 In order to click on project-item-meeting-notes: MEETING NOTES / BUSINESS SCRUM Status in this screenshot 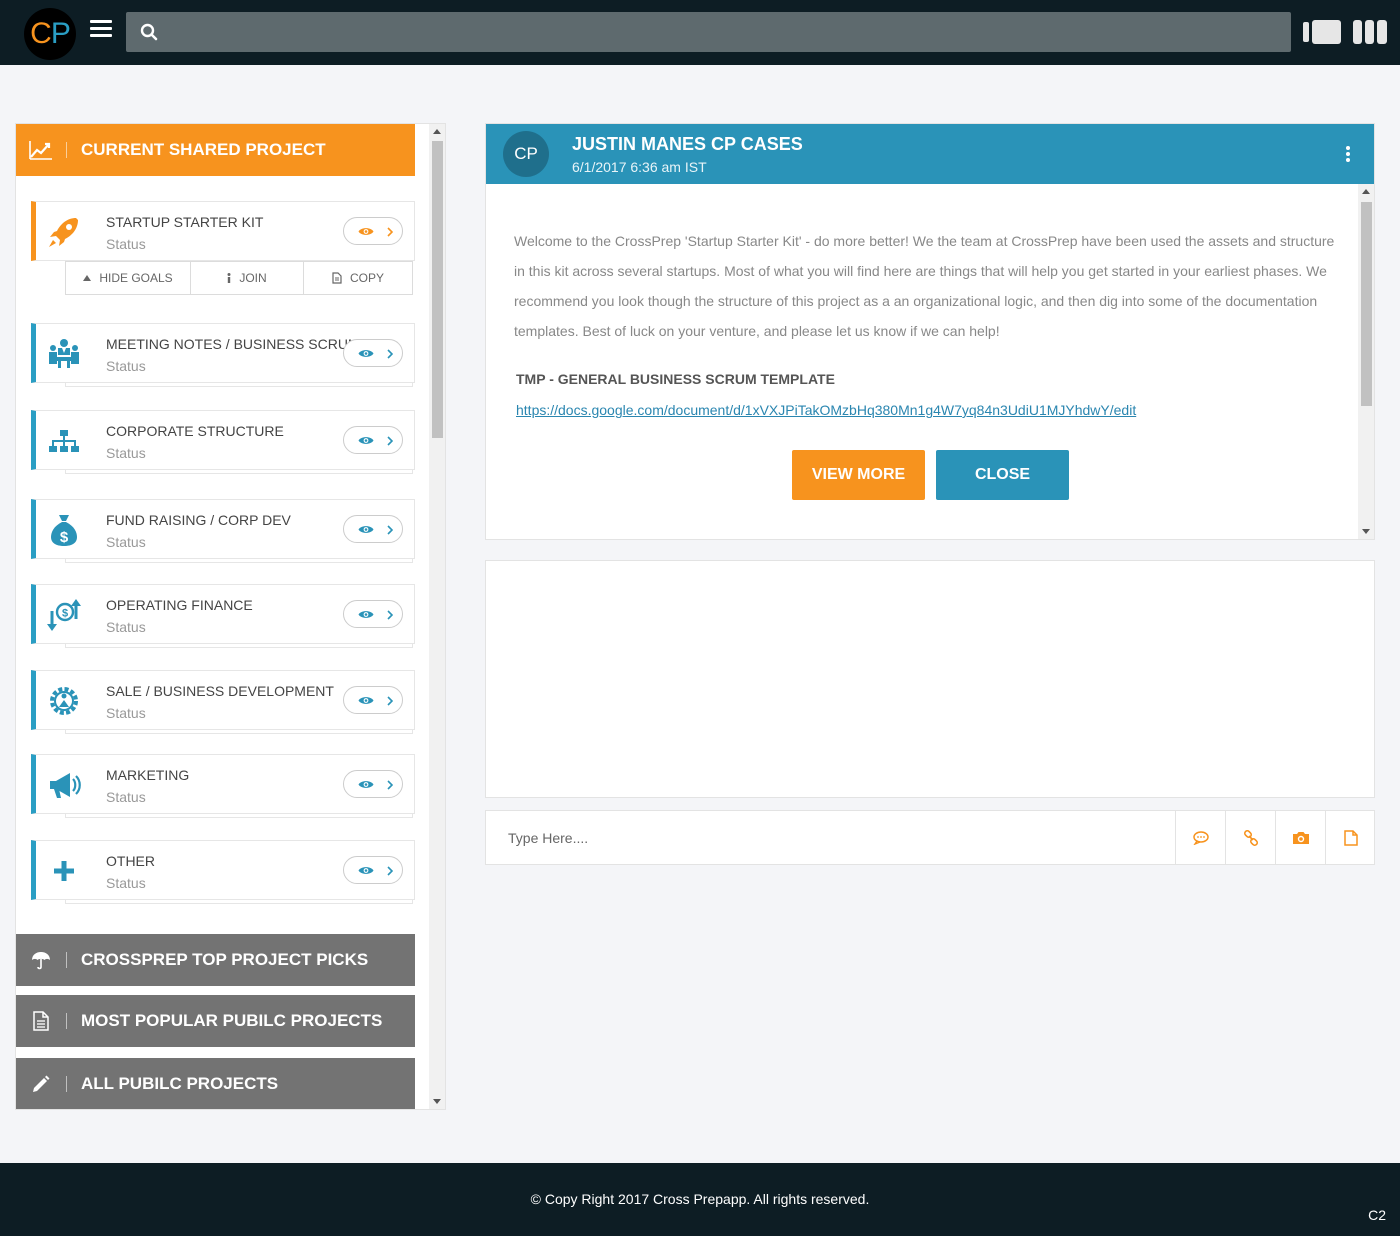, I will do `click(223, 353)`.